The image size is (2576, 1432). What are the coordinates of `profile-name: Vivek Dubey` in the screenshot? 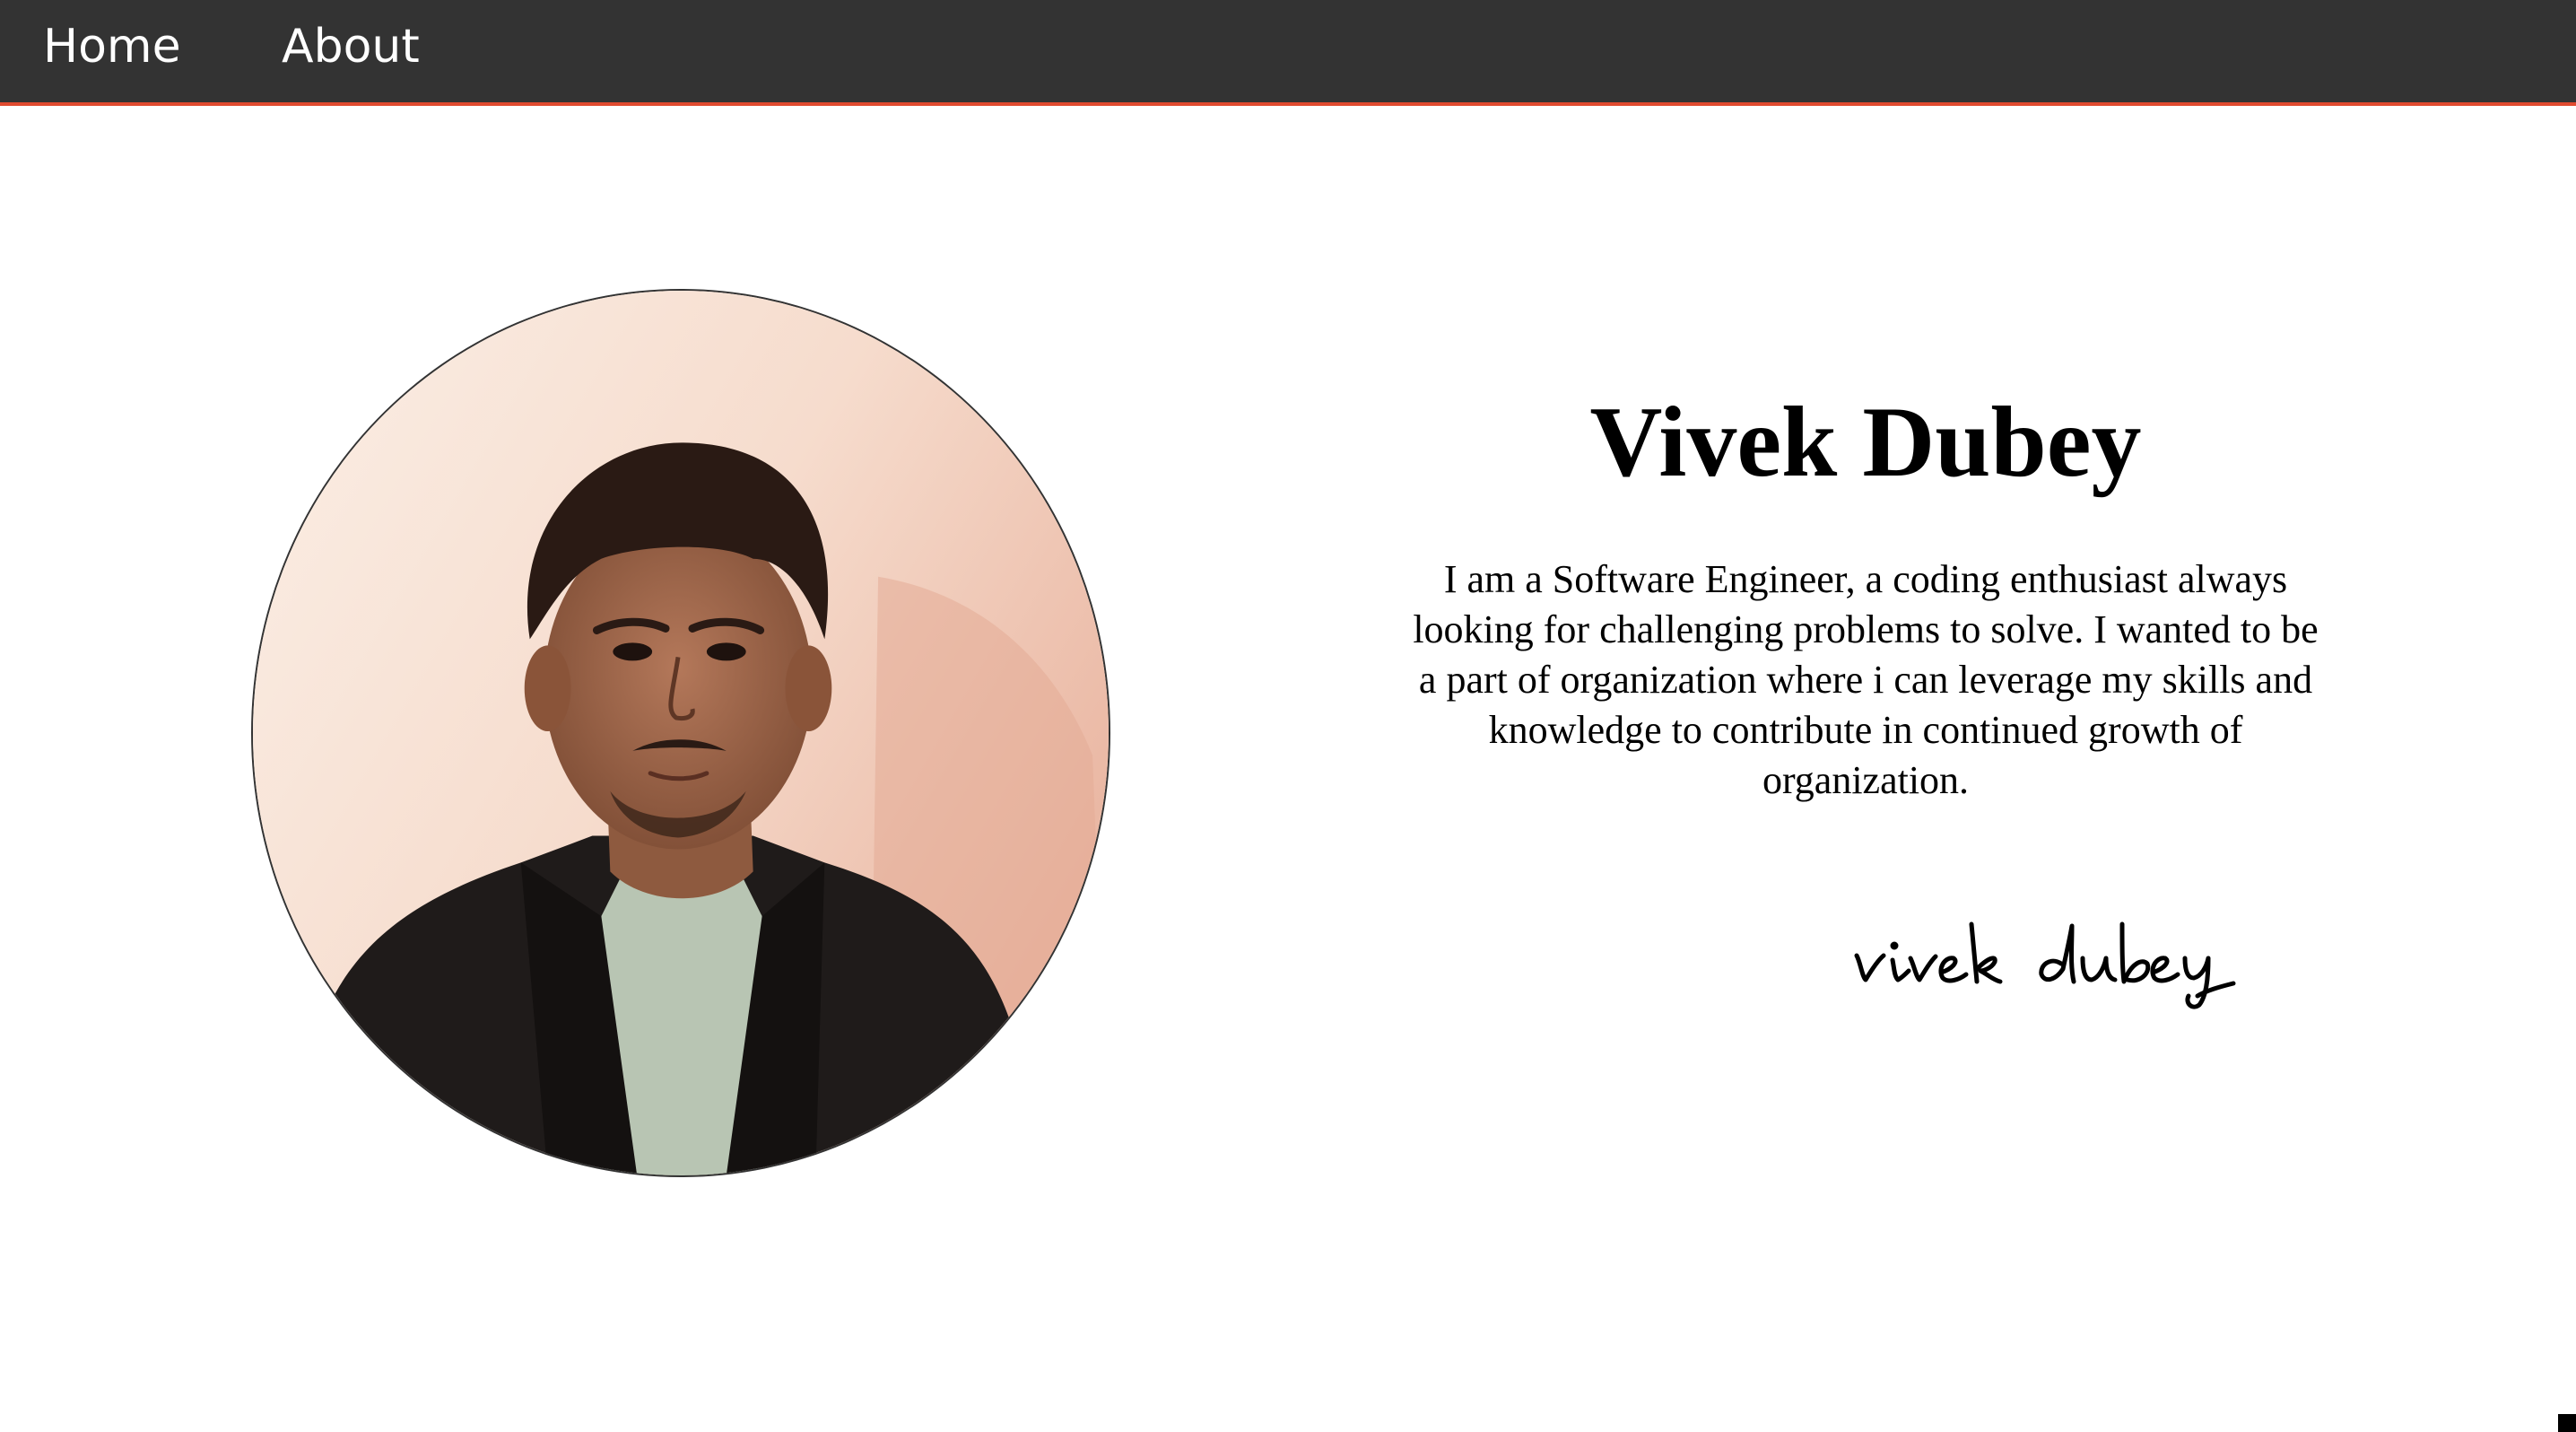 It's located at (1865, 442).